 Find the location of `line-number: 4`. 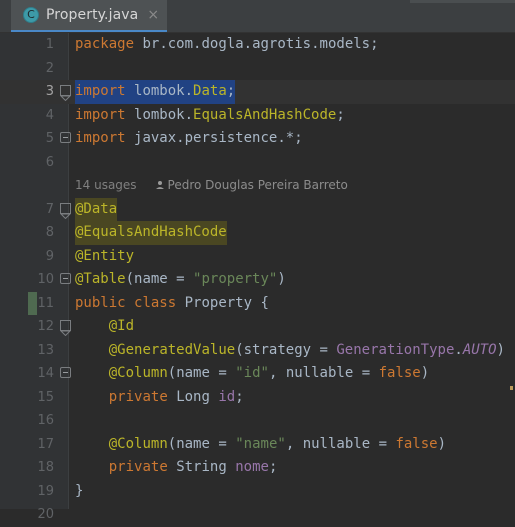

line-number: 4 is located at coordinates (49, 115).